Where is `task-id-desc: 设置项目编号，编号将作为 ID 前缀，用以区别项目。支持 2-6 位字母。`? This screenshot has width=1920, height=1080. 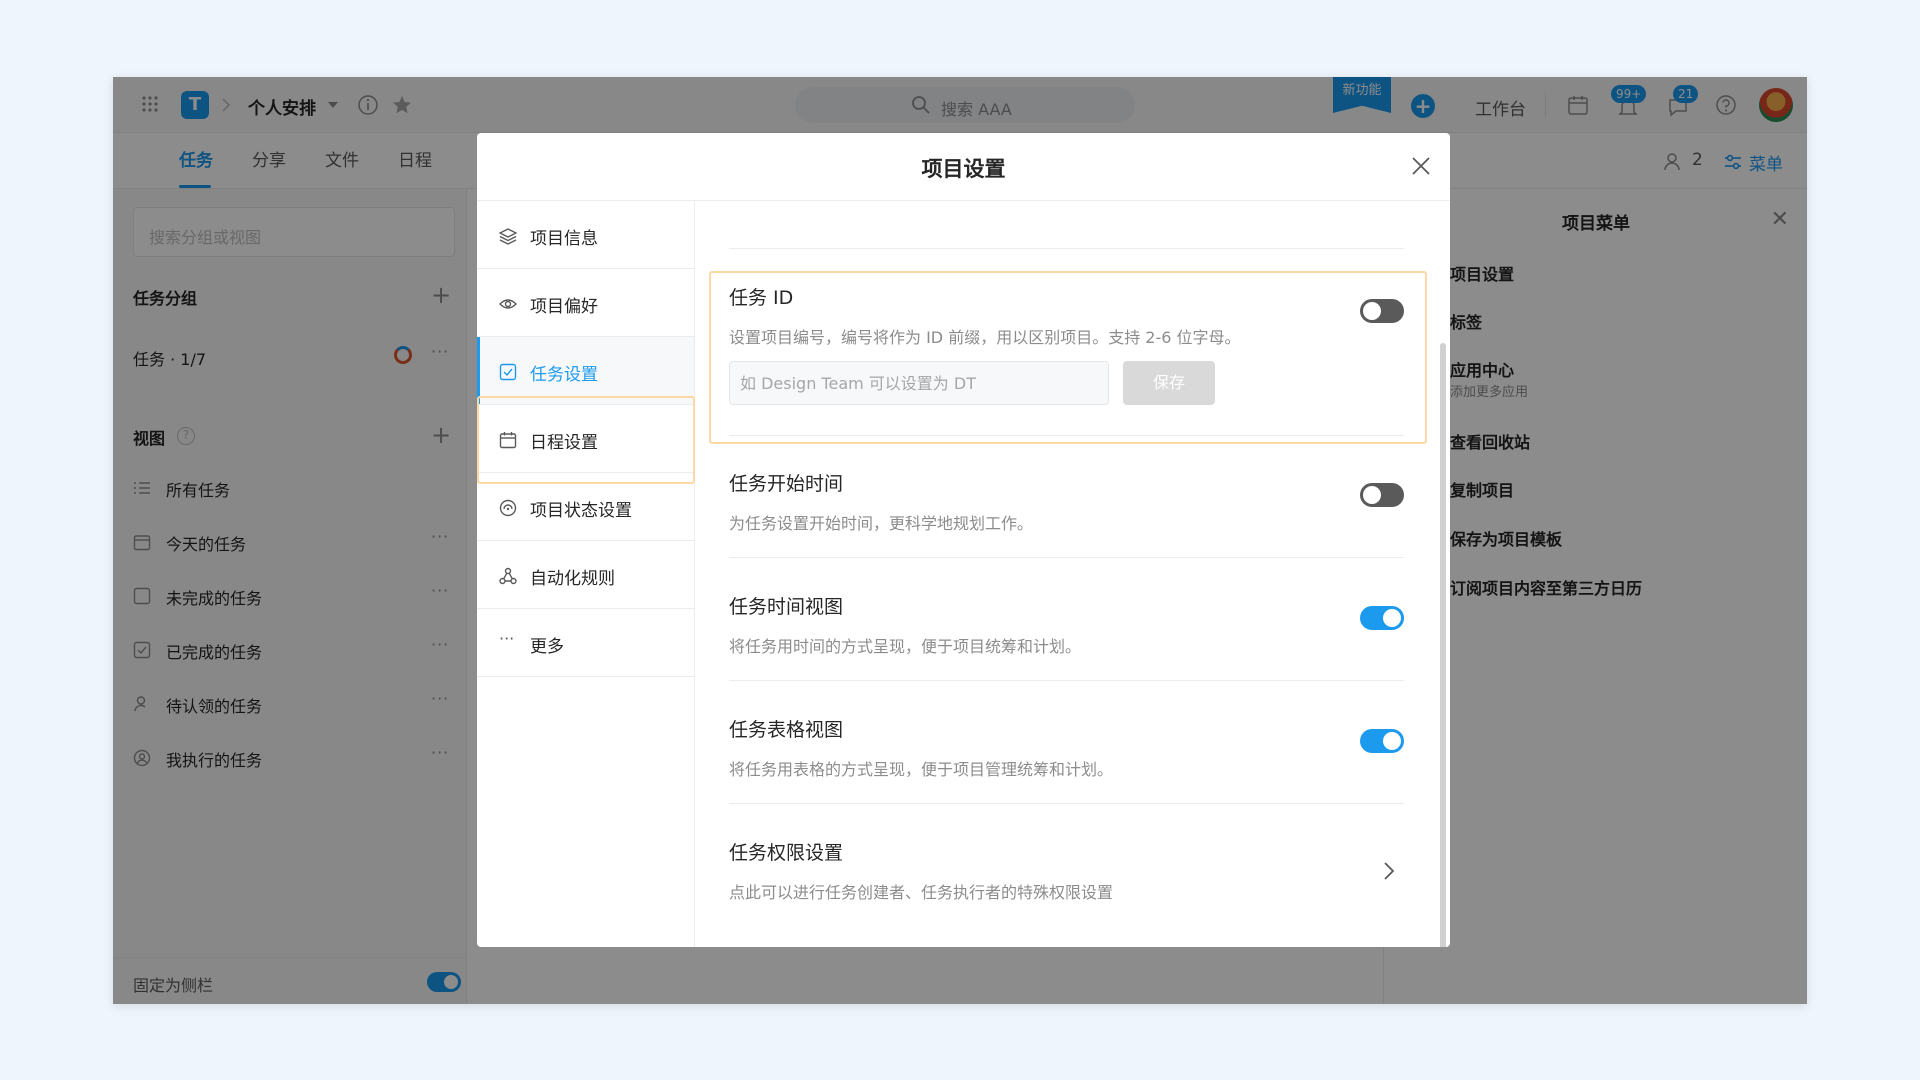
task-id-desc: 设置项目编号，编号将作为 ID 前缀，用以区别项目。支持 2-6 位字母。 is located at coordinates (985, 337).